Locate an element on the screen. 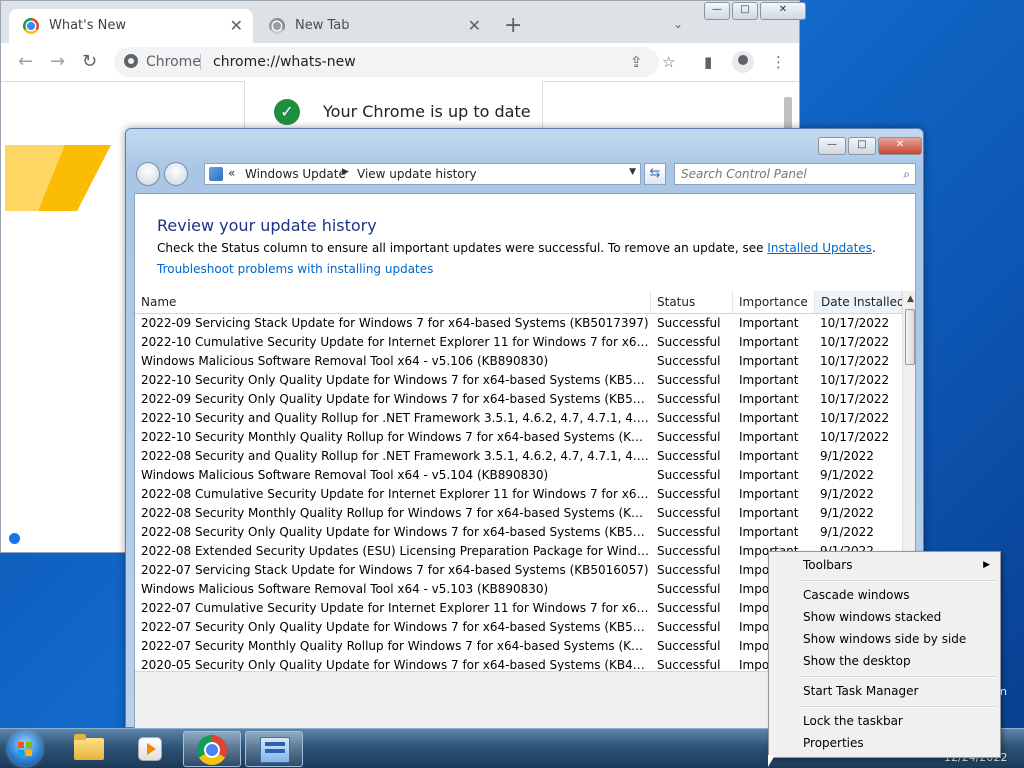 Image resolution: width=1024 pixels, height=768 pixels. control-panel-icon is located at coordinates (275, 750).